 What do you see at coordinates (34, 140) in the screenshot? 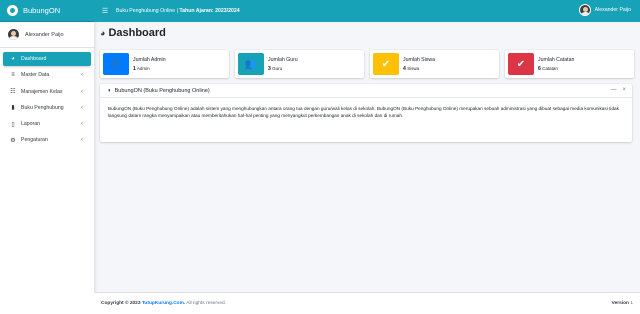
I see `sidebar-item-label: Pengaturan` at bounding box center [34, 140].